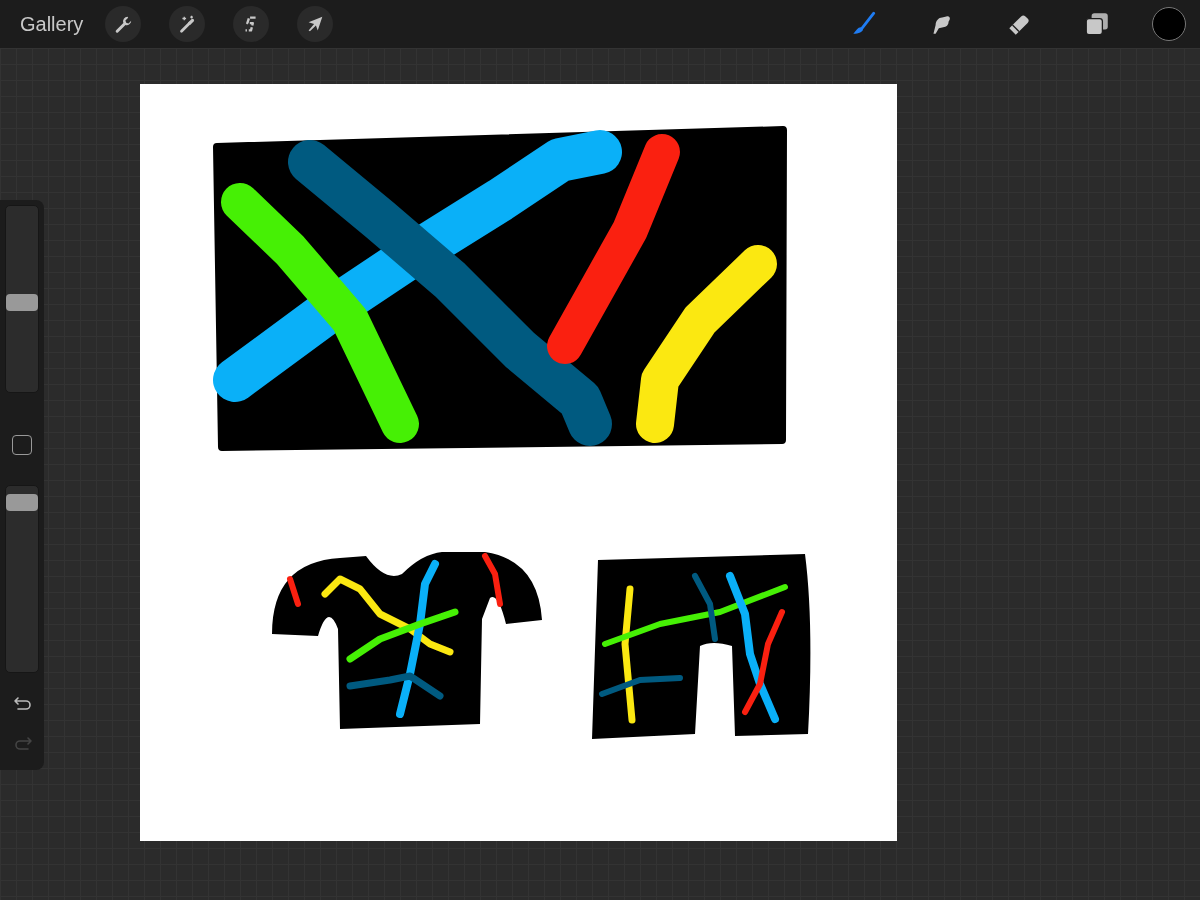  I want to click on wrench-icon, so click(123, 24).